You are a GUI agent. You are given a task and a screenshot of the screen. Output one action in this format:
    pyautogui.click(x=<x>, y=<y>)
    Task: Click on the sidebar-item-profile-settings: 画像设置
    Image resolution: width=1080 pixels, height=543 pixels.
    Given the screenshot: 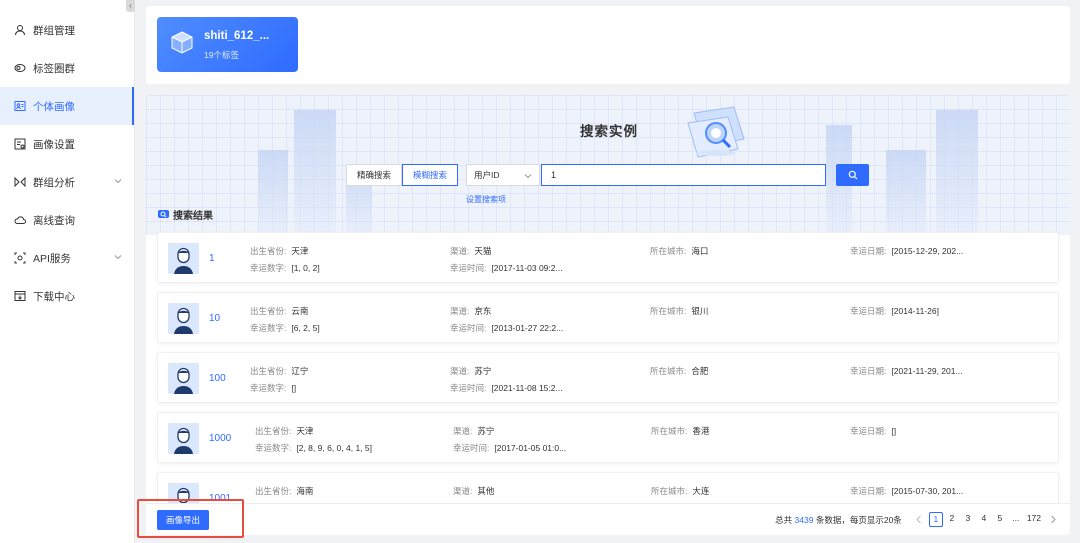 What is the action you would take?
    pyautogui.click(x=67, y=144)
    